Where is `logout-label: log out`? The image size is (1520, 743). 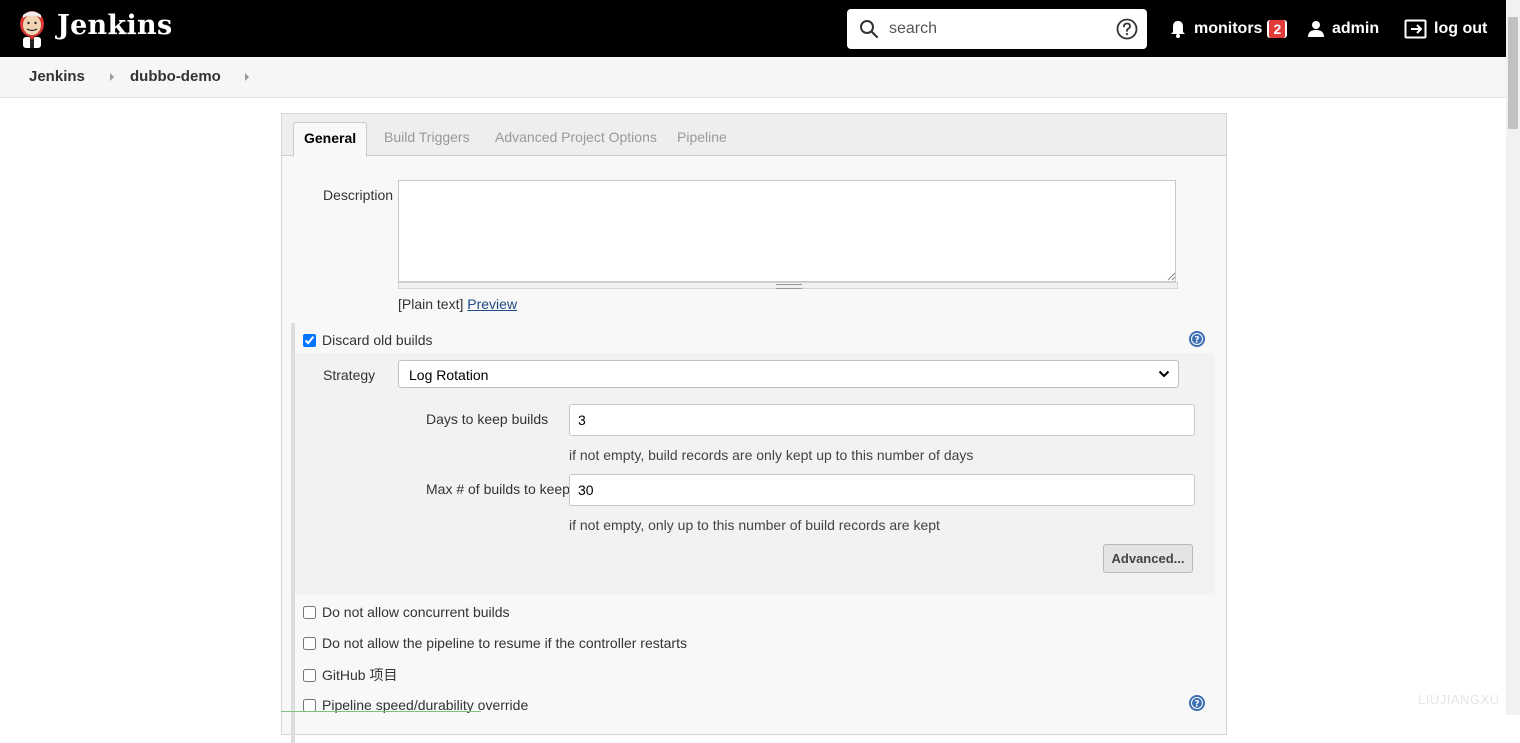
logout-label: log out is located at coordinates (1461, 28).